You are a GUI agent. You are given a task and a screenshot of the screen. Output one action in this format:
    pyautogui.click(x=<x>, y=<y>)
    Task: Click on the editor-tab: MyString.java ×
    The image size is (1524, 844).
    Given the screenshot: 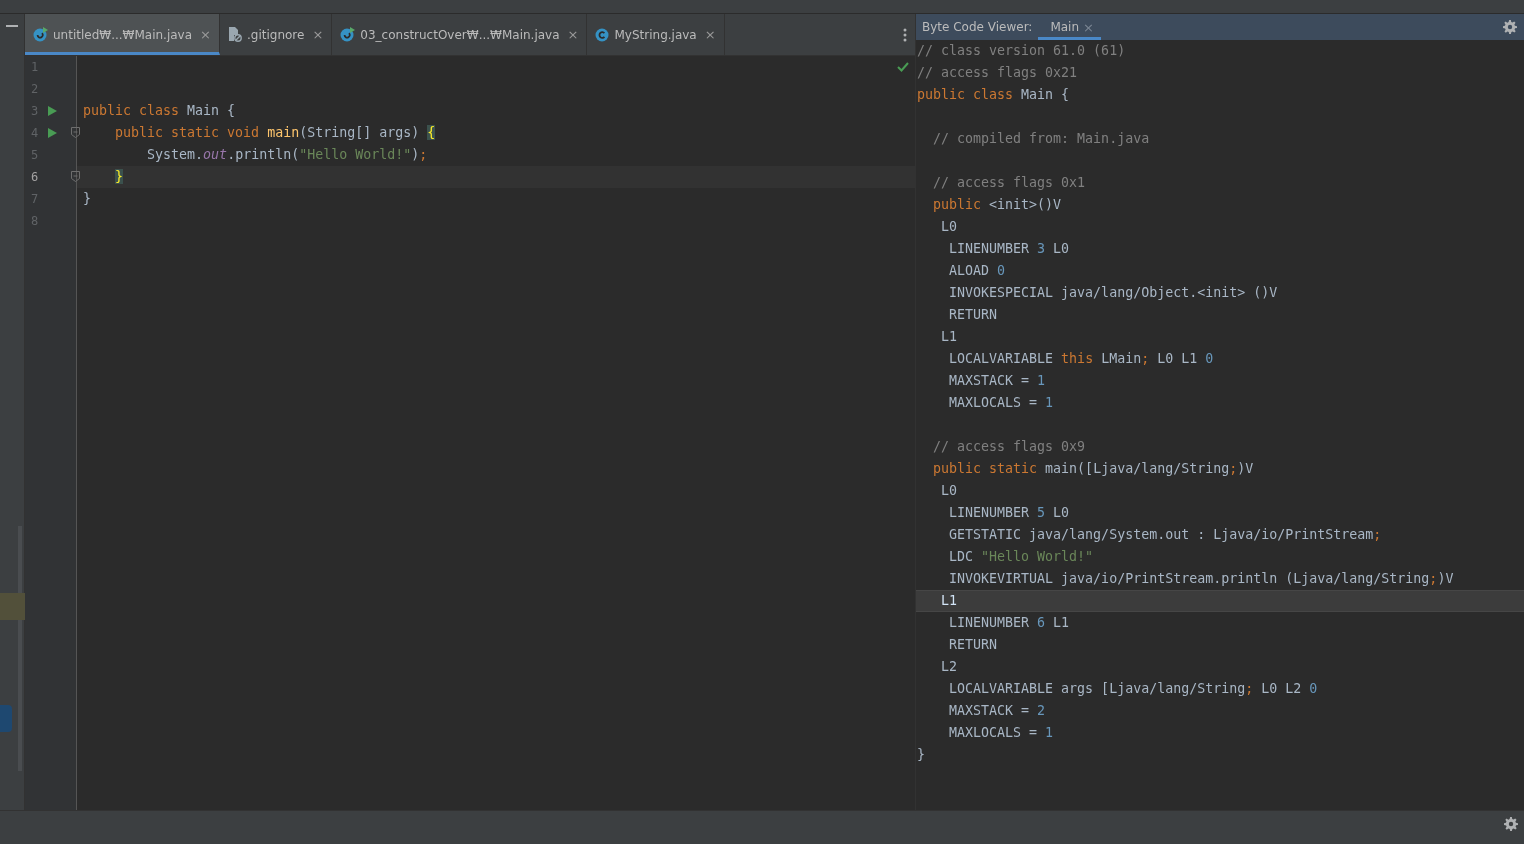 What is the action you would take?
    pyautogui.click(x=656, y=34)
    